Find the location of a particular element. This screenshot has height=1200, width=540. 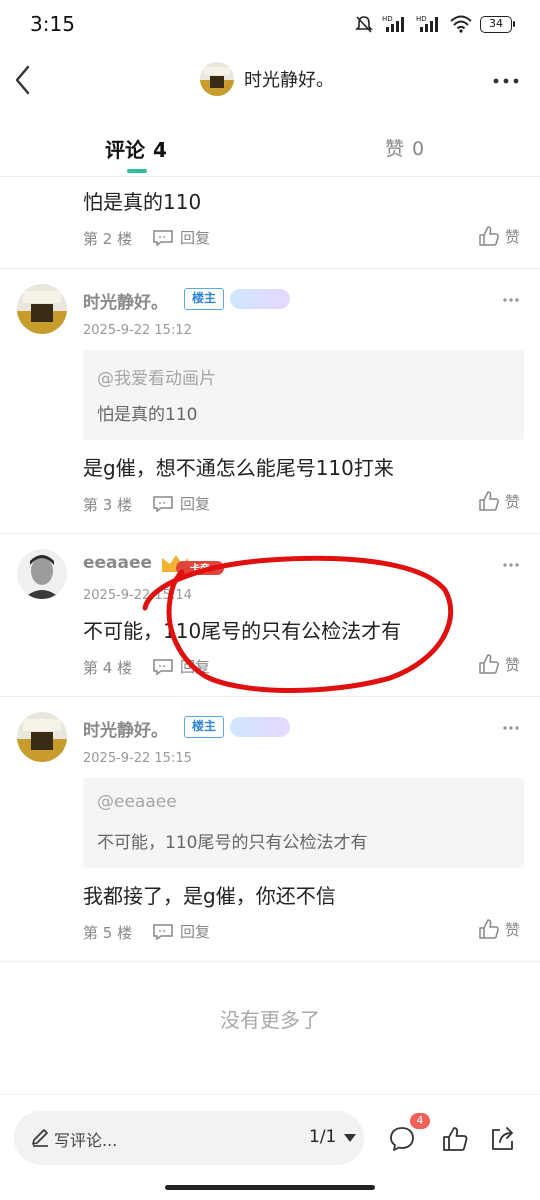

comment-time: 2025-9-22 15:14 is located at coordinates (137, 595).